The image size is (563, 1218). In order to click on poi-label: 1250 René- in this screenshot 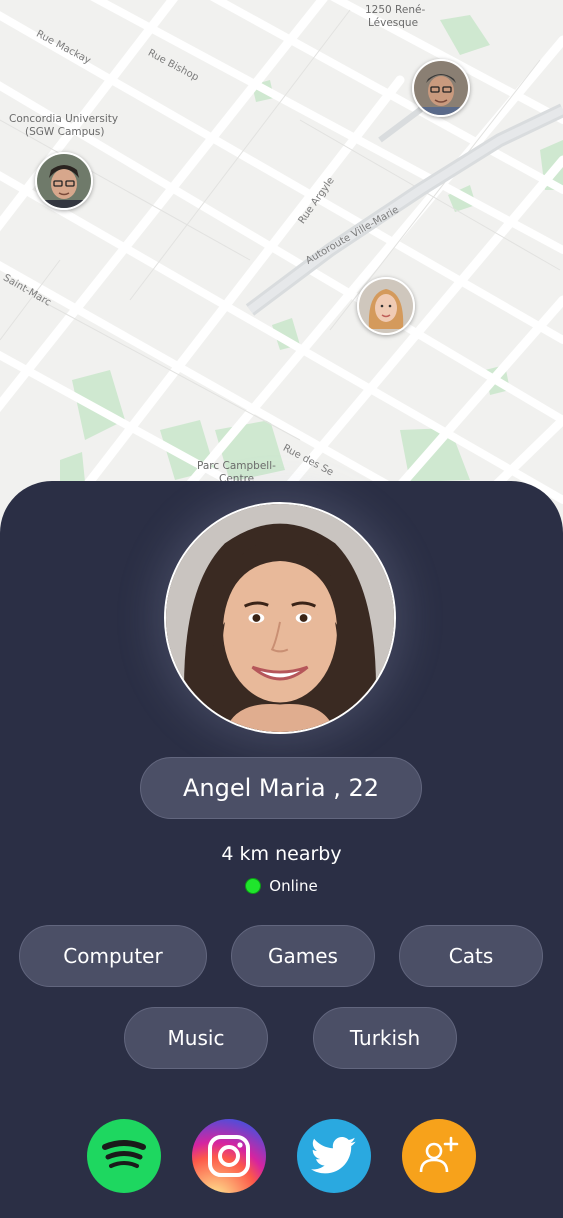, I will do `click(395, 10)`.